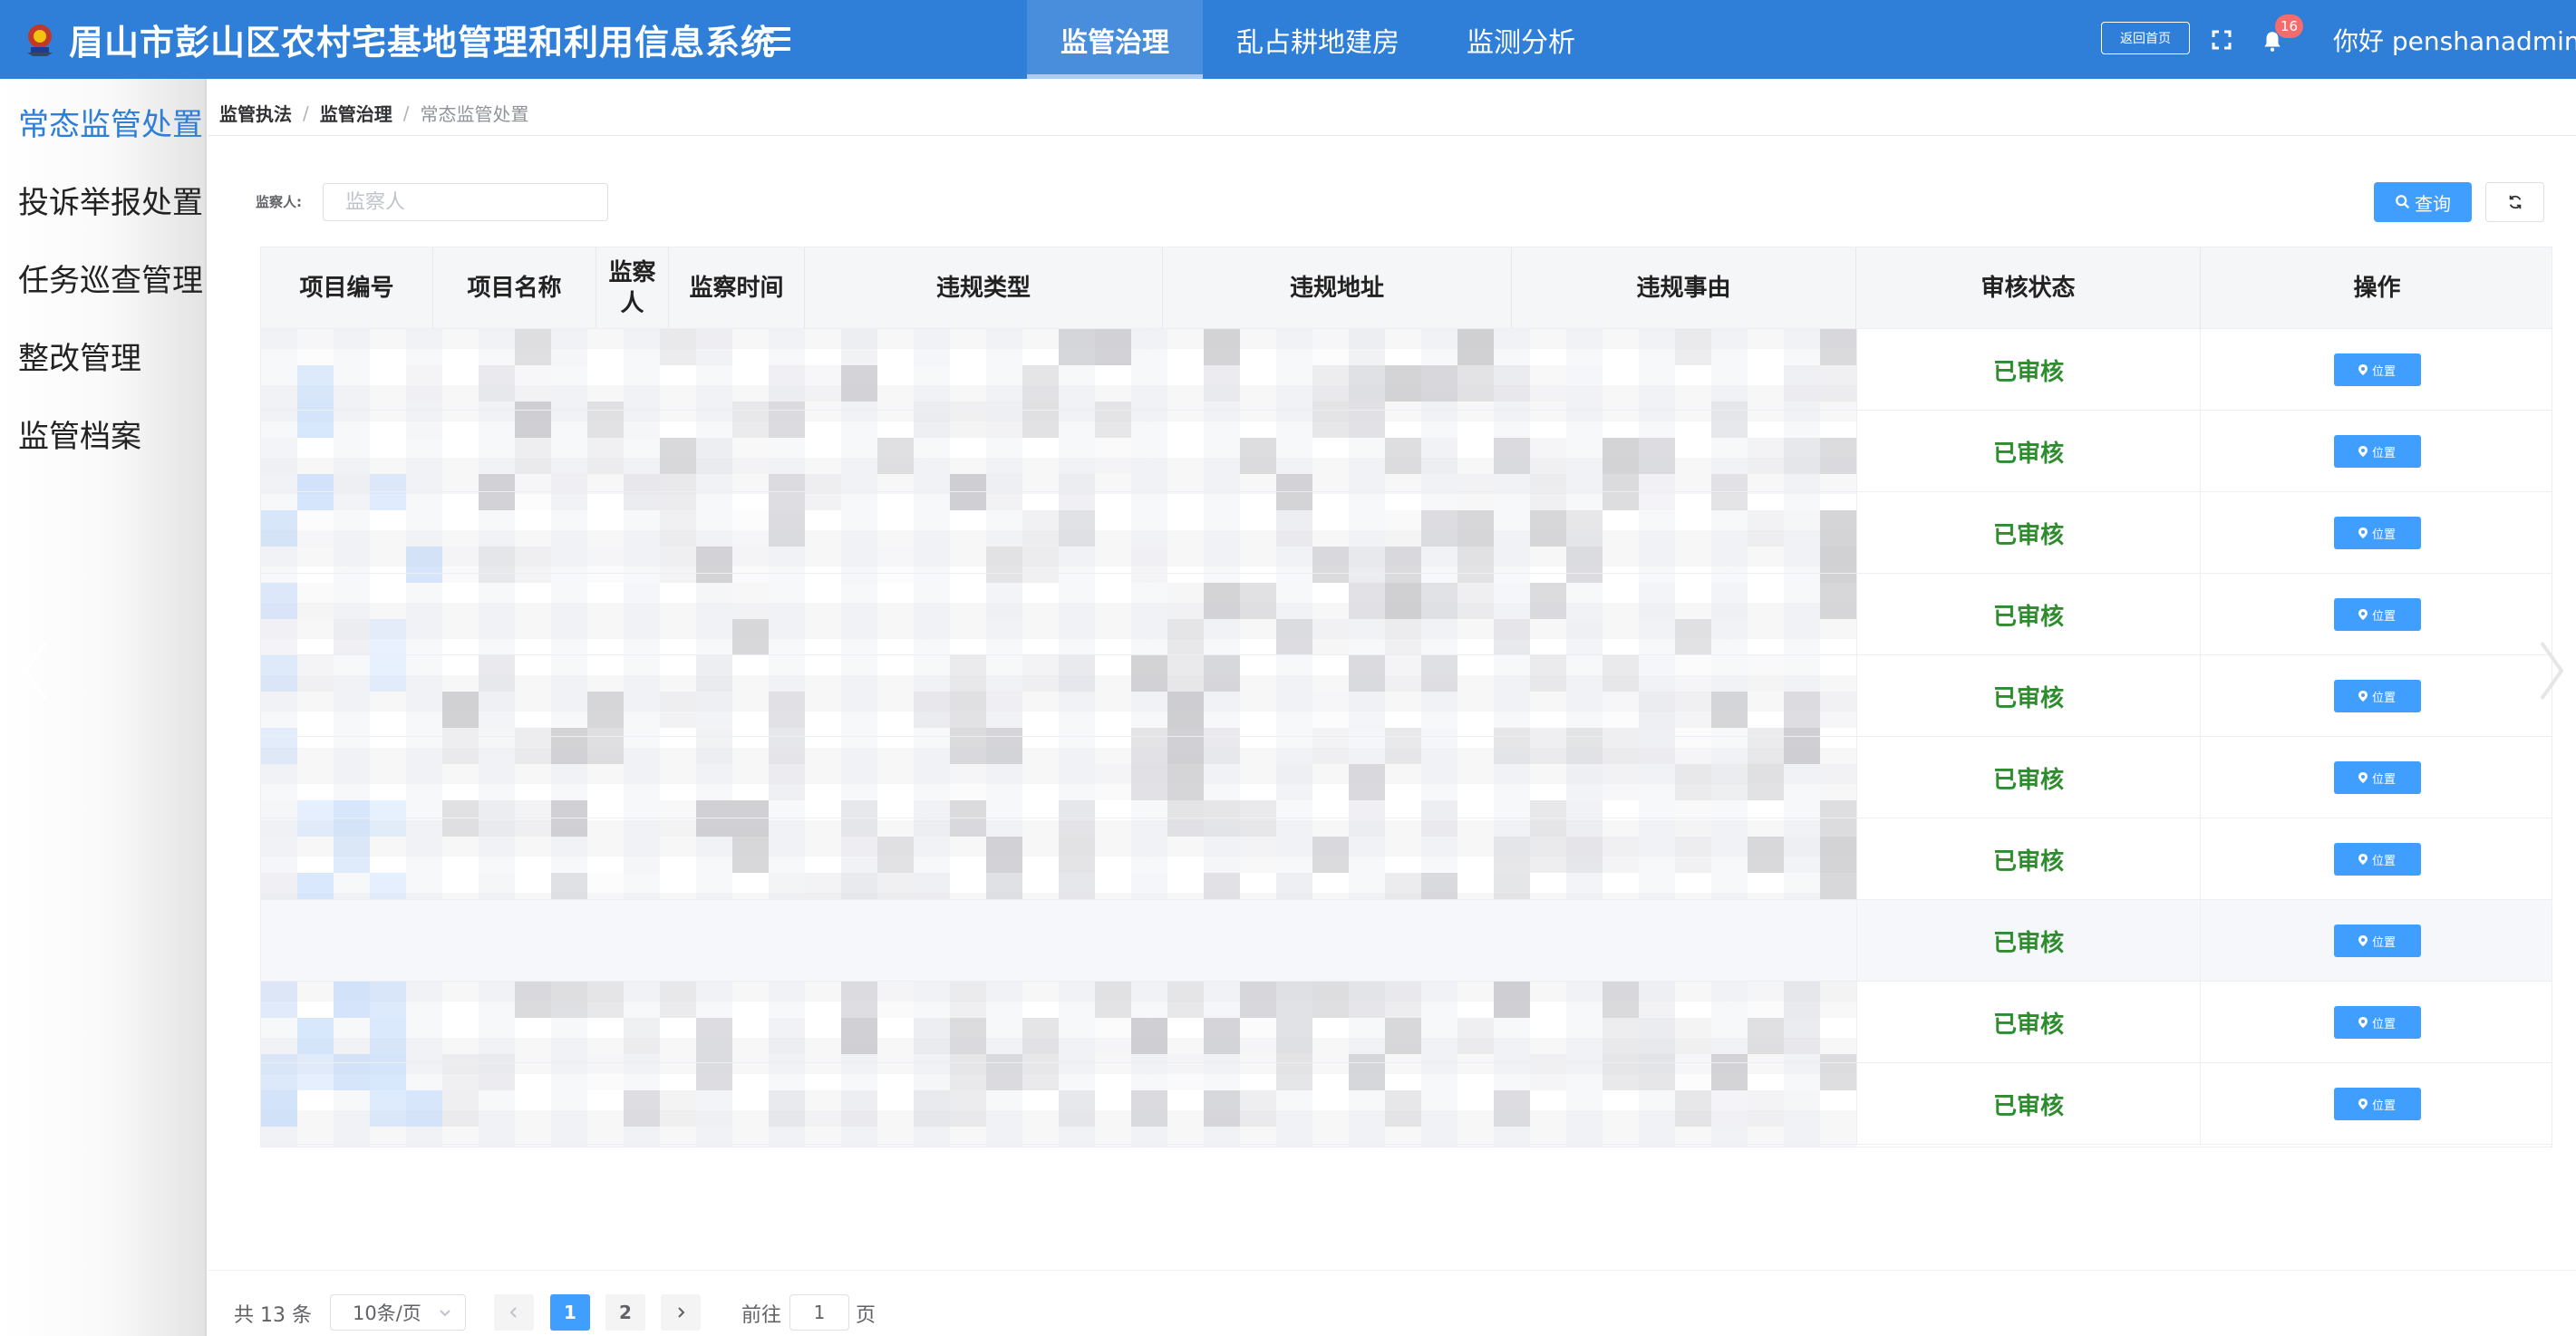  I want to click on tab-illegal-building: 乱占耕地建房, so click(1318, 39).